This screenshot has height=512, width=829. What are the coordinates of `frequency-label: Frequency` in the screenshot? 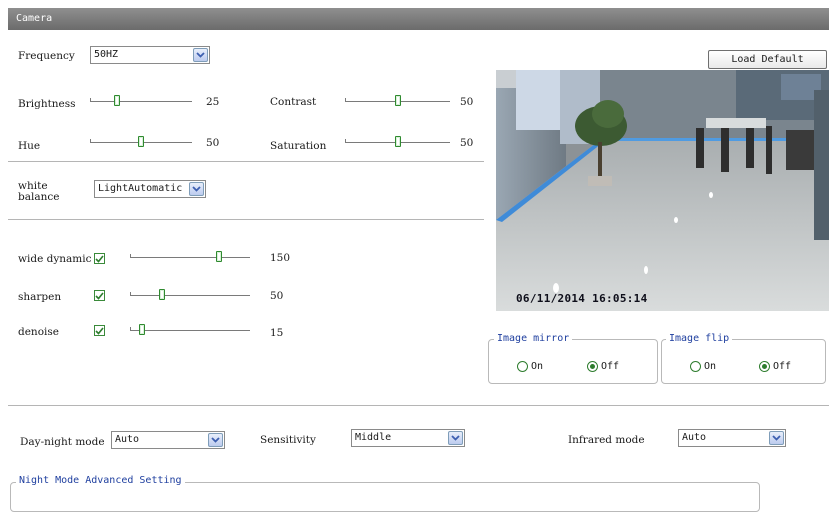 It's located at (46, 56).